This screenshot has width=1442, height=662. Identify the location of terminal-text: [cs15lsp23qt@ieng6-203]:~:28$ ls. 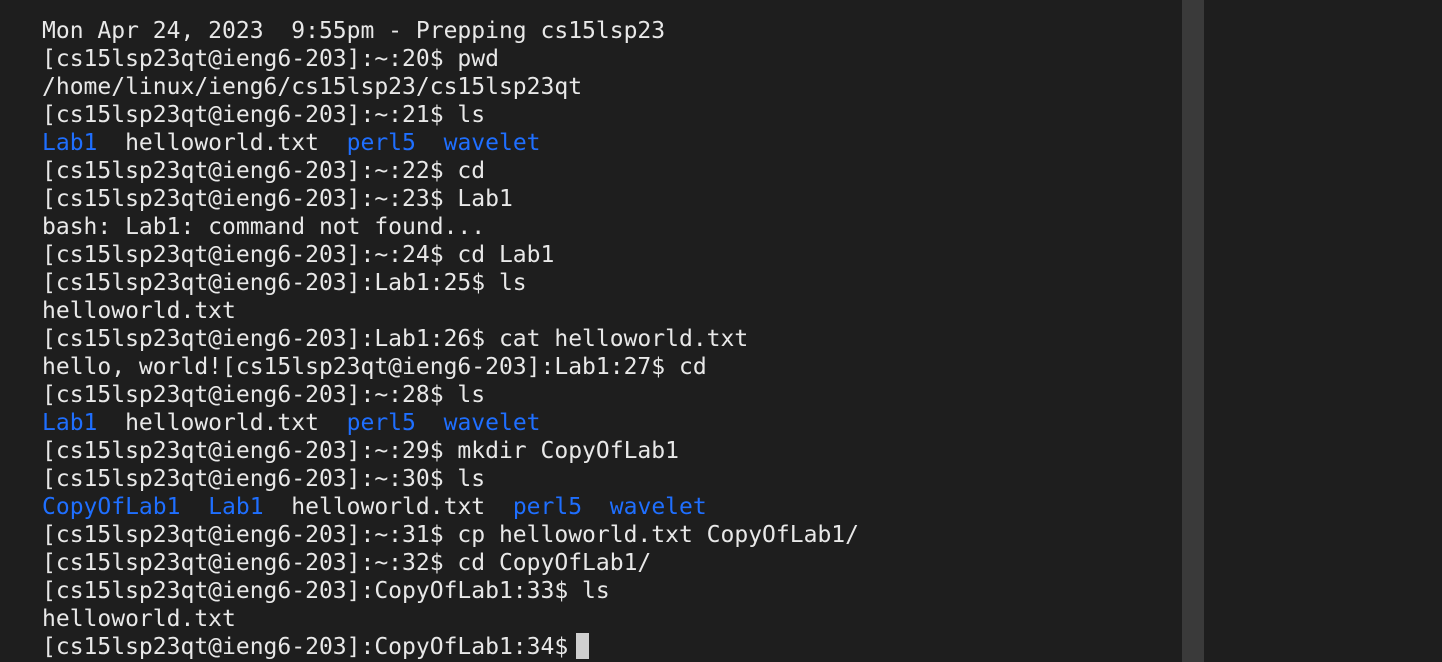
(264, 395).